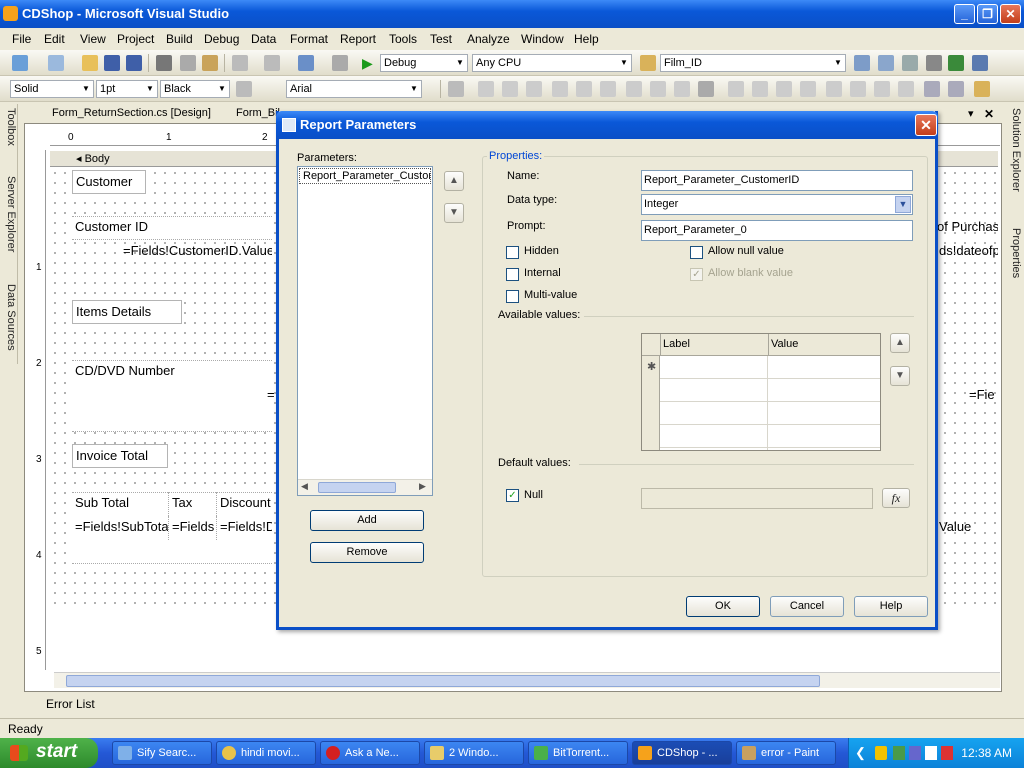  What do you see at coordinates (90, 63) in the screenshot?
I see `open-folder-icon` at bounding box center [90, 63].